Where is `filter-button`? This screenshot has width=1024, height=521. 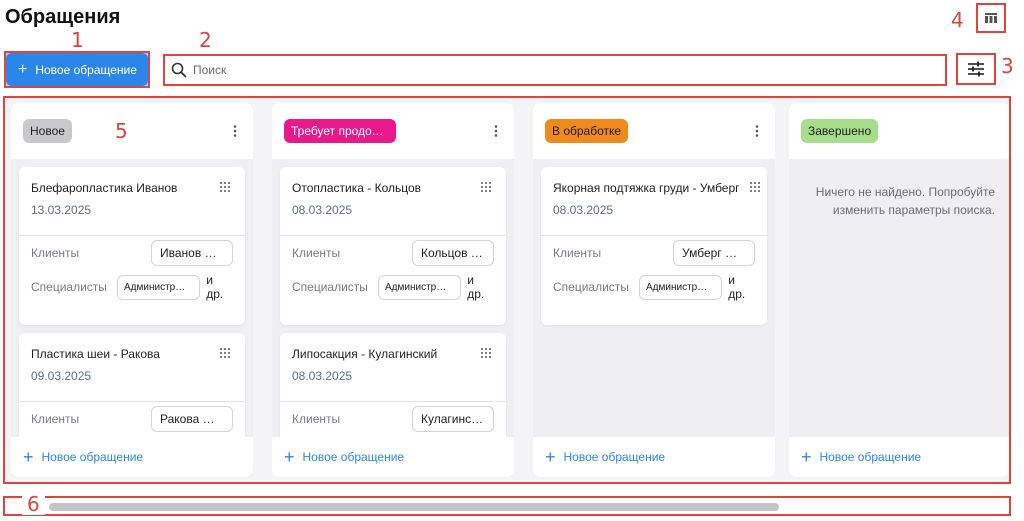
filter-button is located at coordinates (976, 69).